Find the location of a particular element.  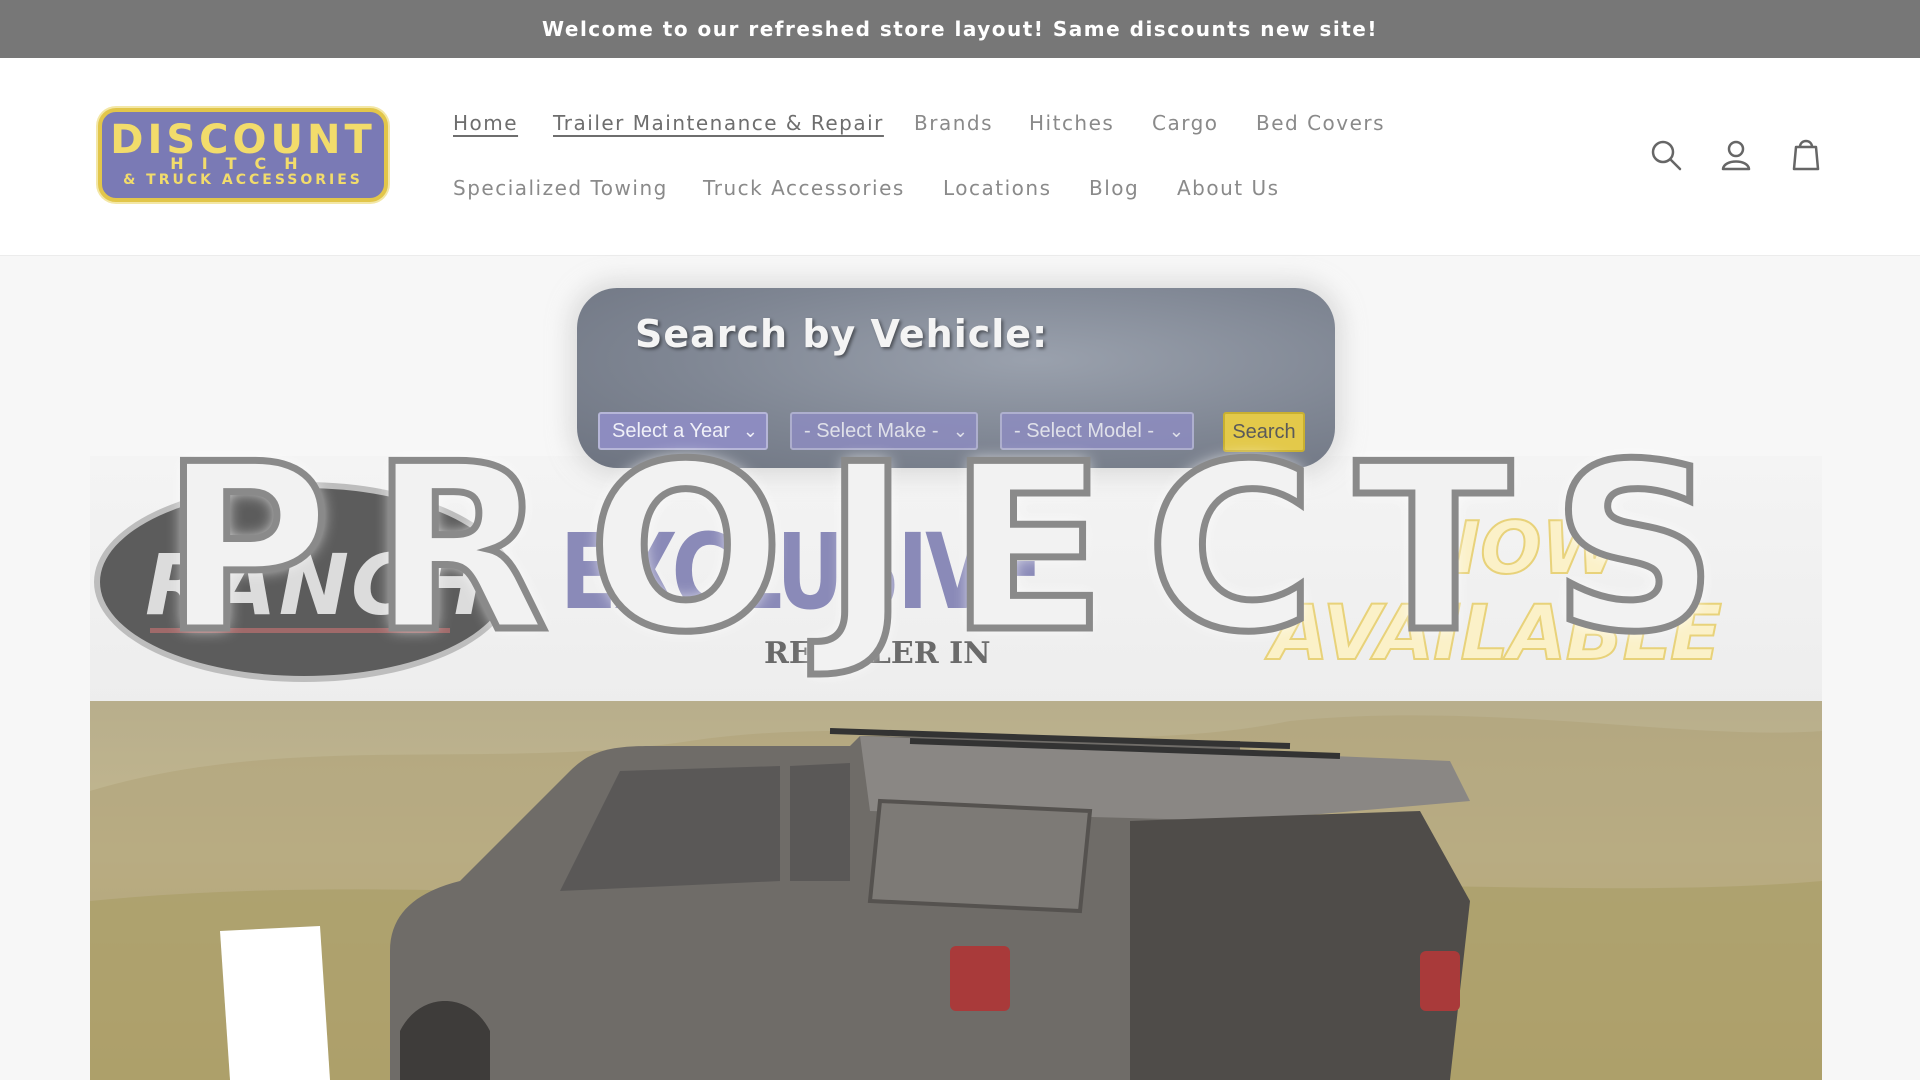

store-logo: DISCOUNT HITCH & TRUCK ACCESSORIES is located at coordinates (243, 155).